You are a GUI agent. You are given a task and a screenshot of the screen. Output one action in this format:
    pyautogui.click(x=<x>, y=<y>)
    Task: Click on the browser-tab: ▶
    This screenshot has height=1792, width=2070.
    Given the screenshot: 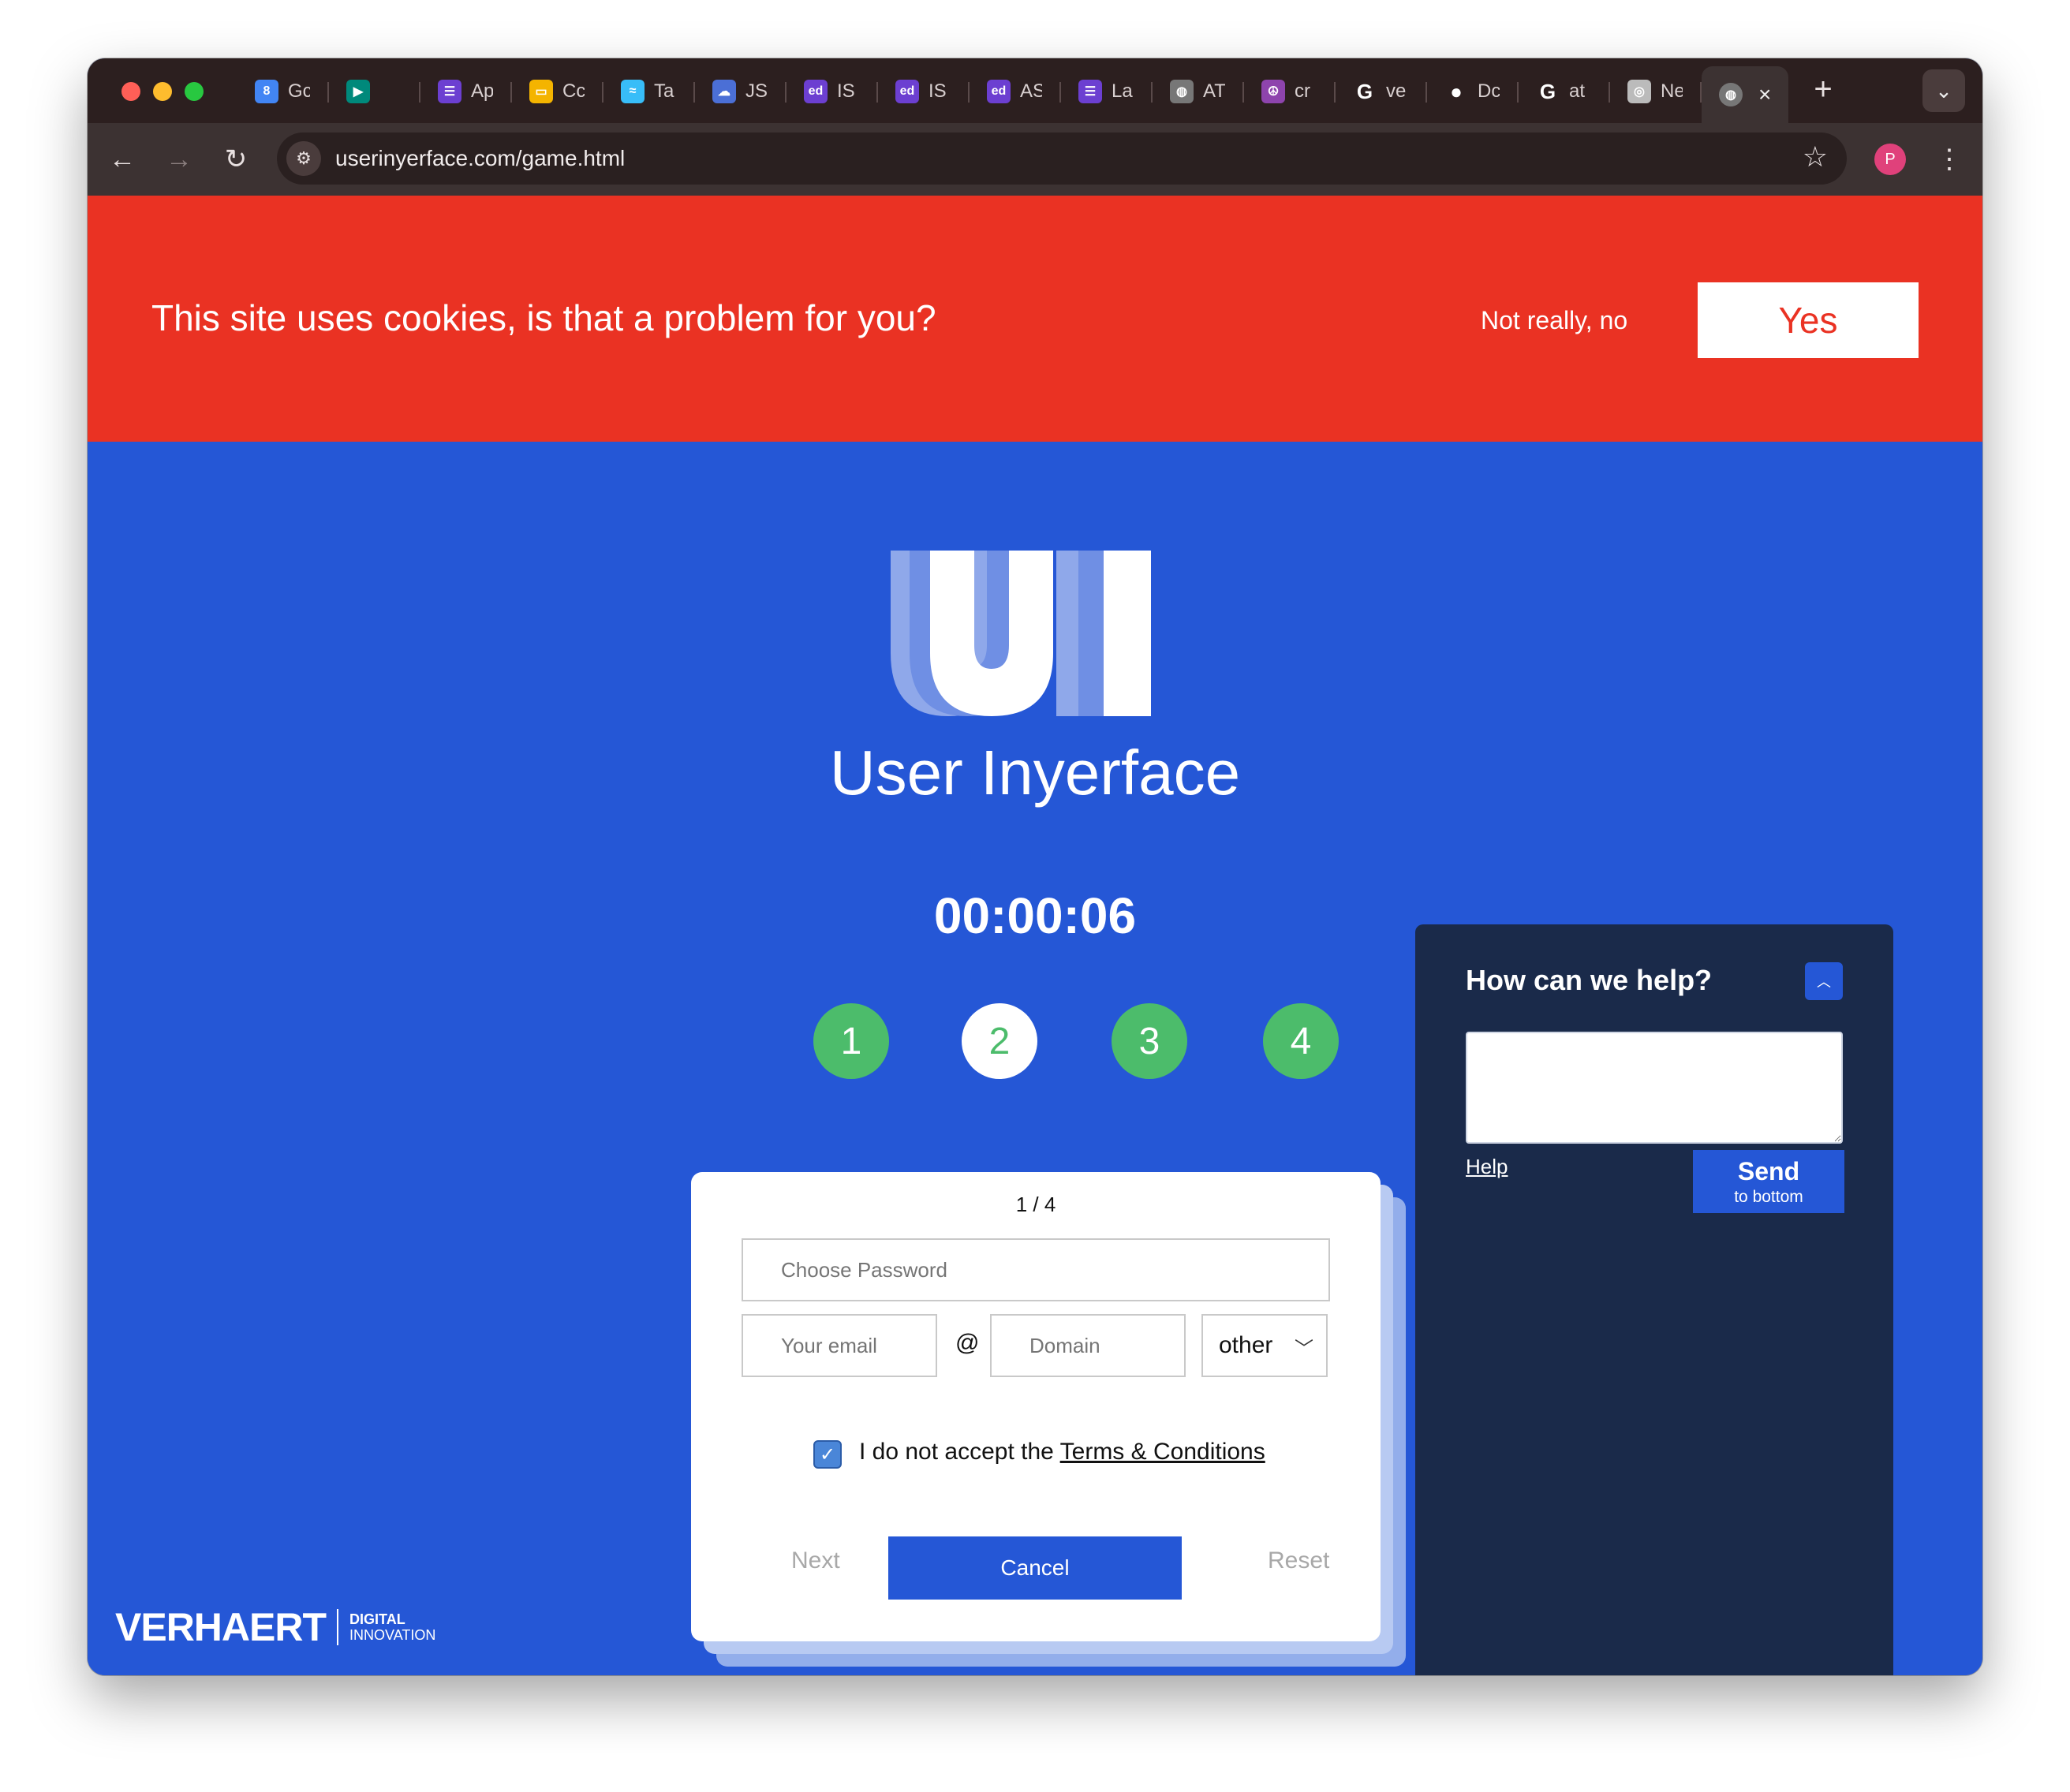 What is the action you would take?
    pyautogui.click(x=374, y=91)
    